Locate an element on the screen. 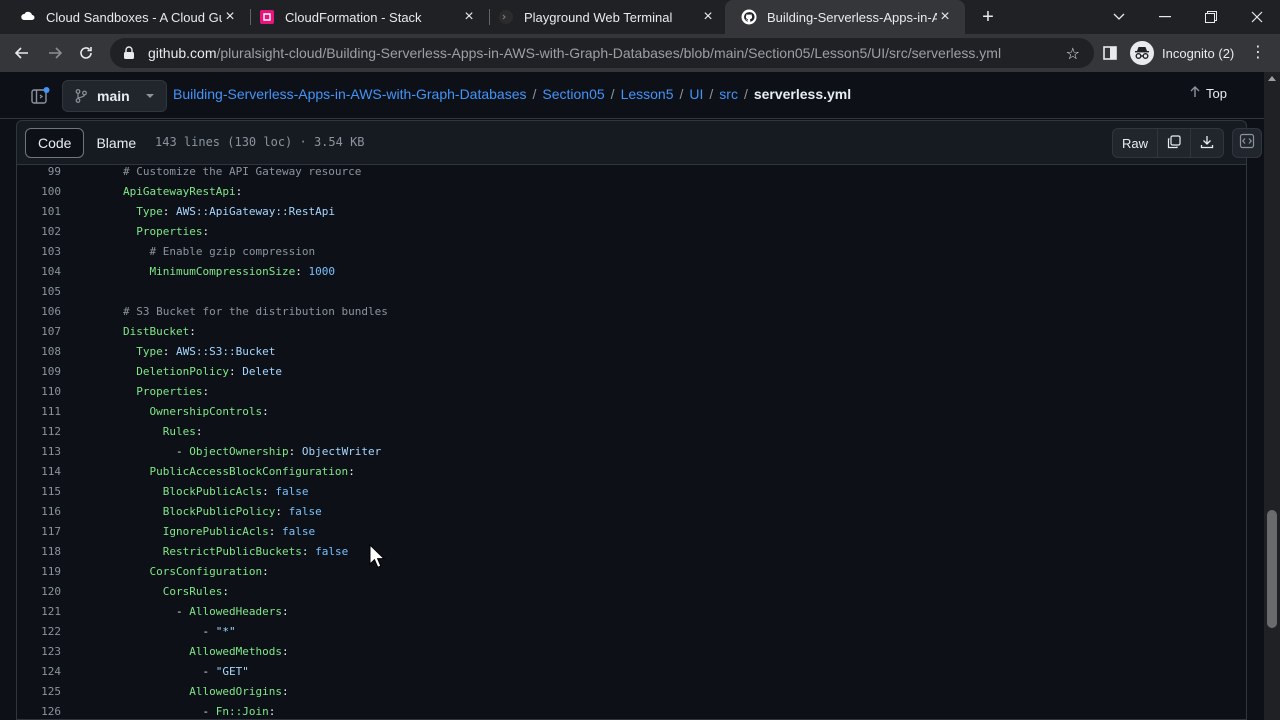 This screenshot has width=1280, height=720. line-number: 112 is located at coordinates (39, 431).